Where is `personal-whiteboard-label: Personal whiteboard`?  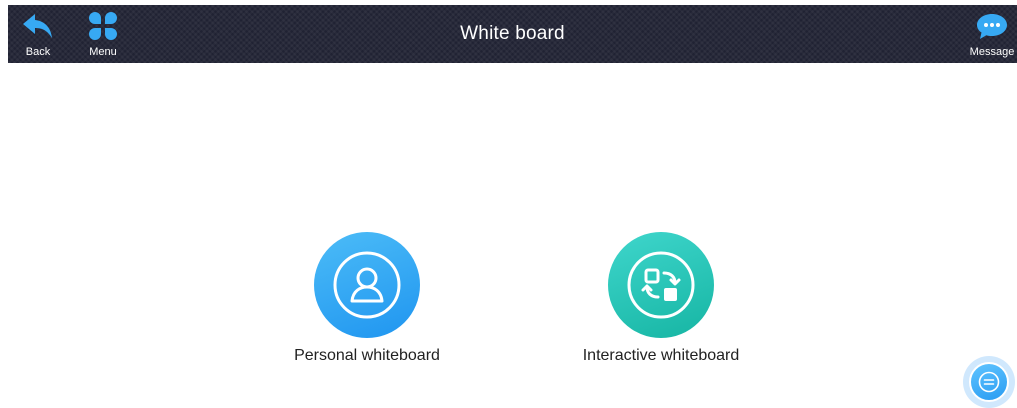 personal-whiteboard-label: Personal whiteboard is located at coordinates (367, 355).